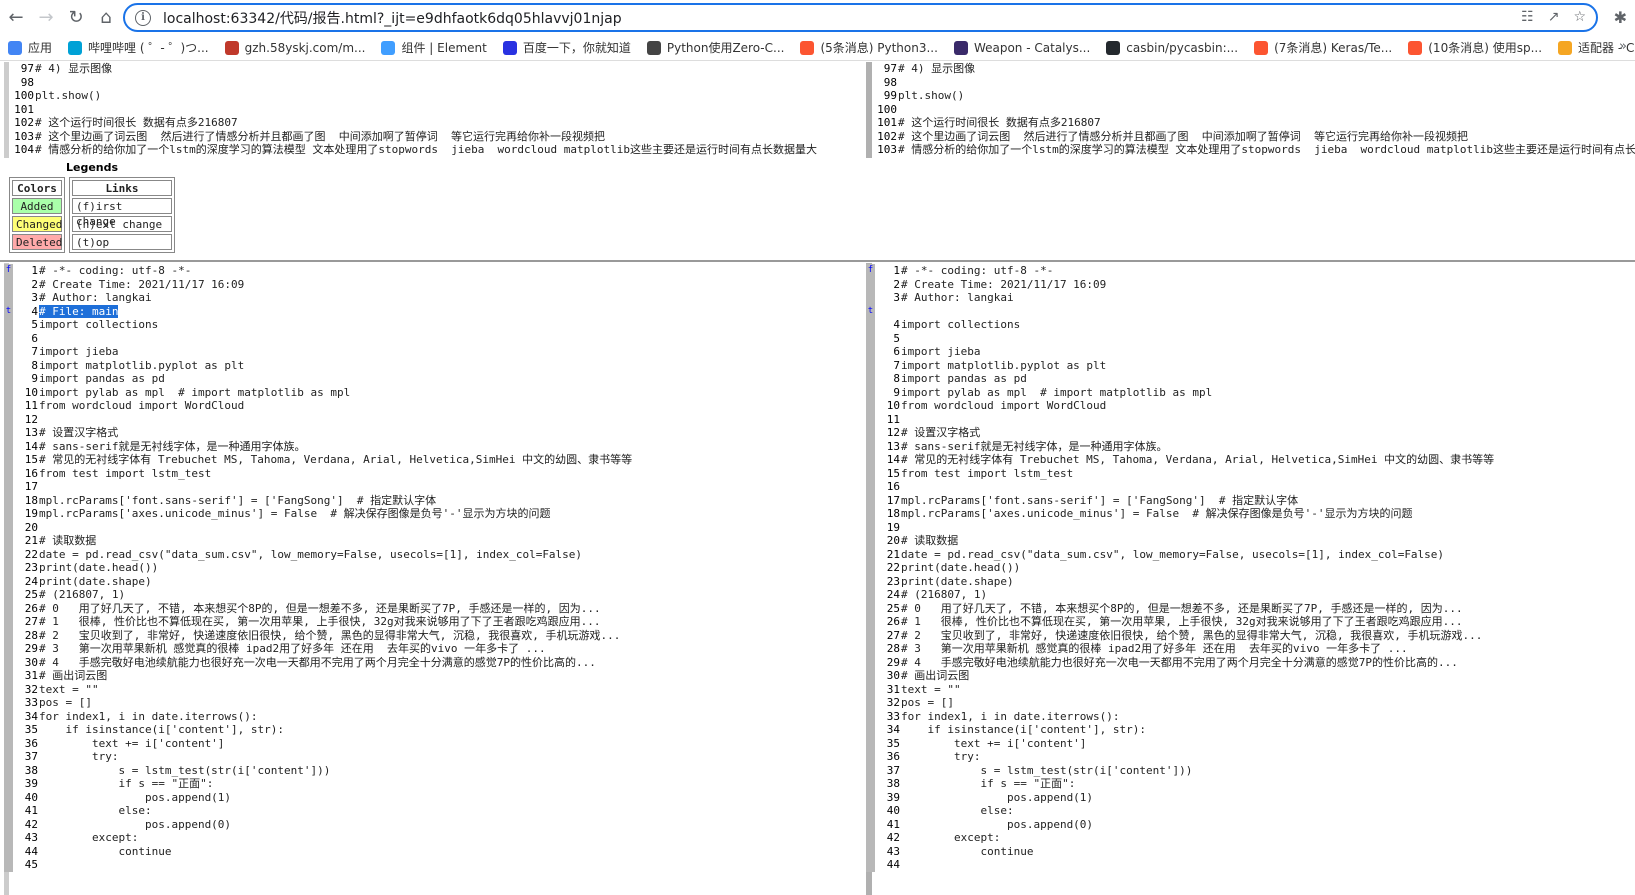 The height and width of the screenshot is (895, 1635). What do you see at coordinates (870, 311) in the screenshot?
I see `diff-anchor-marker: t` at bounding box center [870, 311].